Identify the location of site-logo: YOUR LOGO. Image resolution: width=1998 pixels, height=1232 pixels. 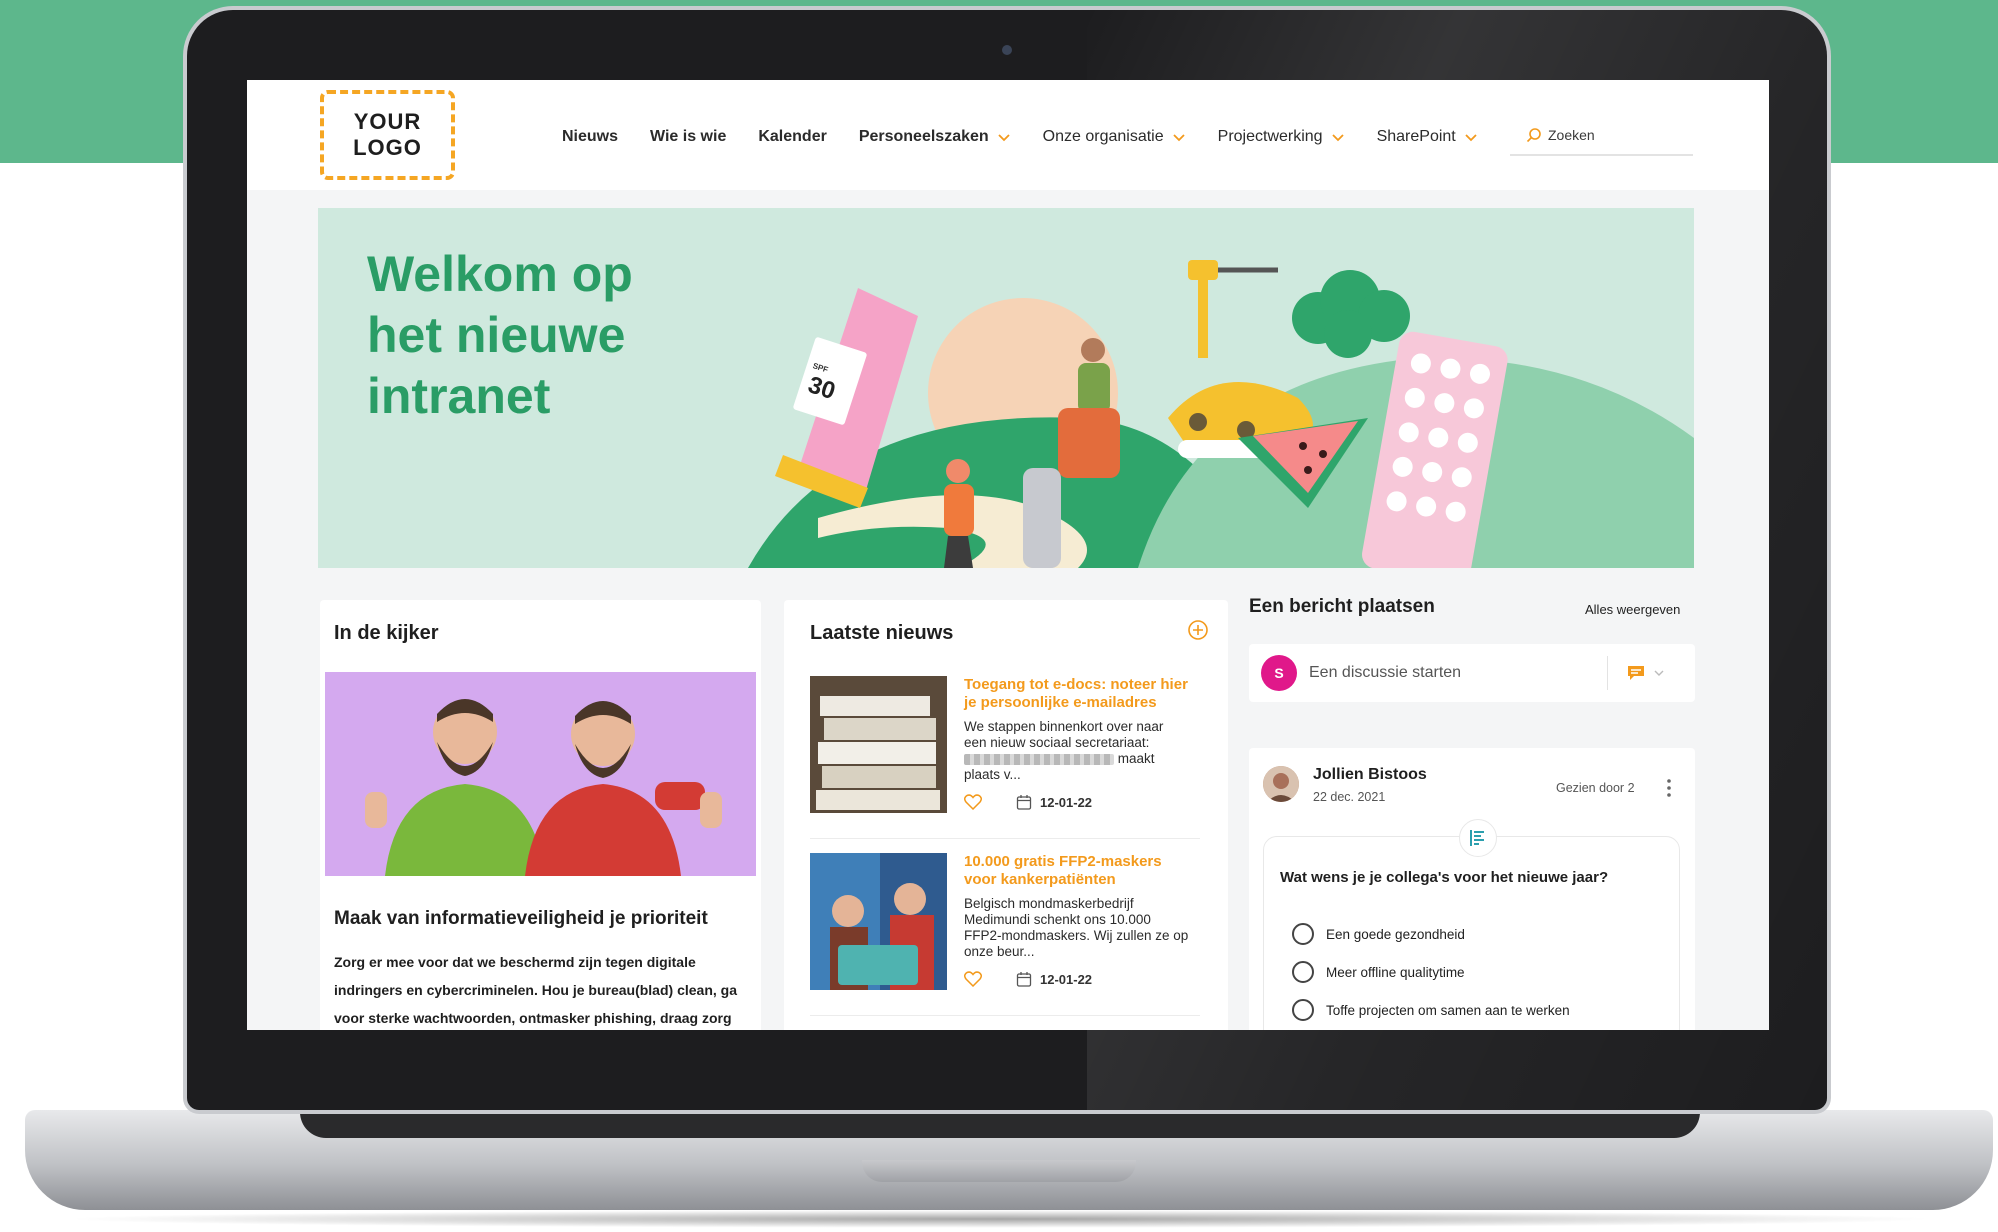
(387, 135).